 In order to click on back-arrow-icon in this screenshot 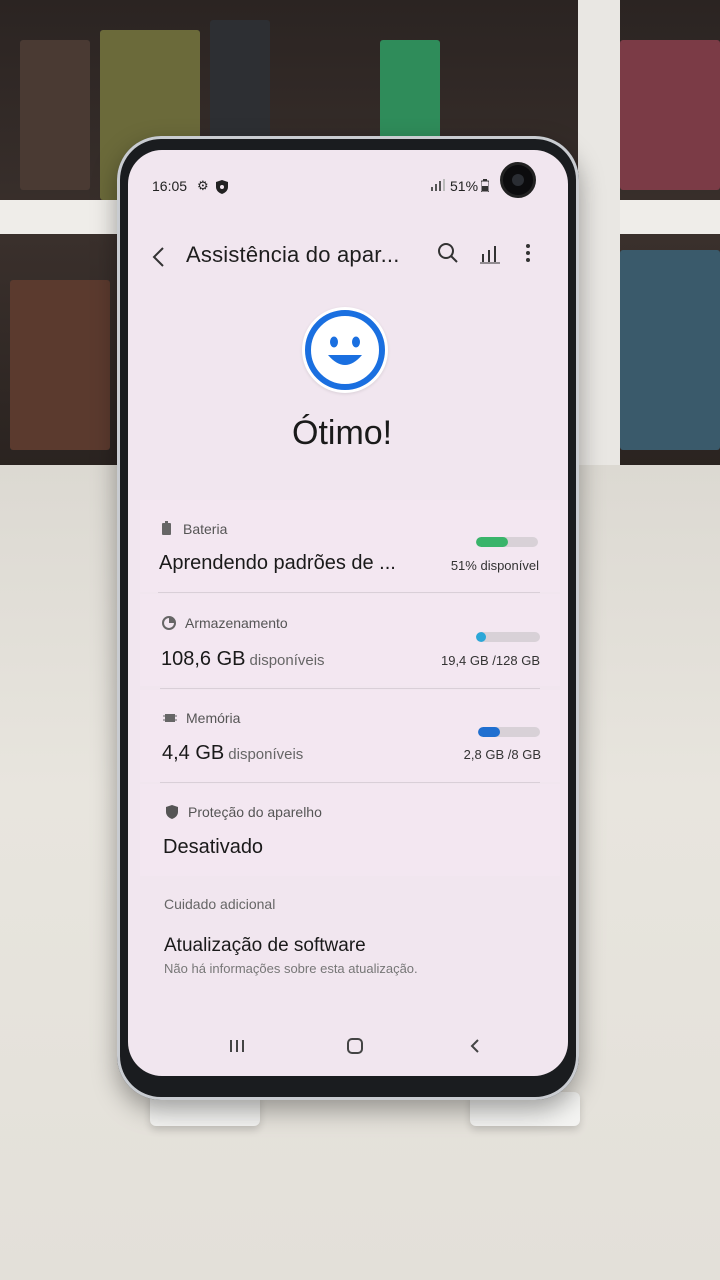, I will do `click(159, 259)`.